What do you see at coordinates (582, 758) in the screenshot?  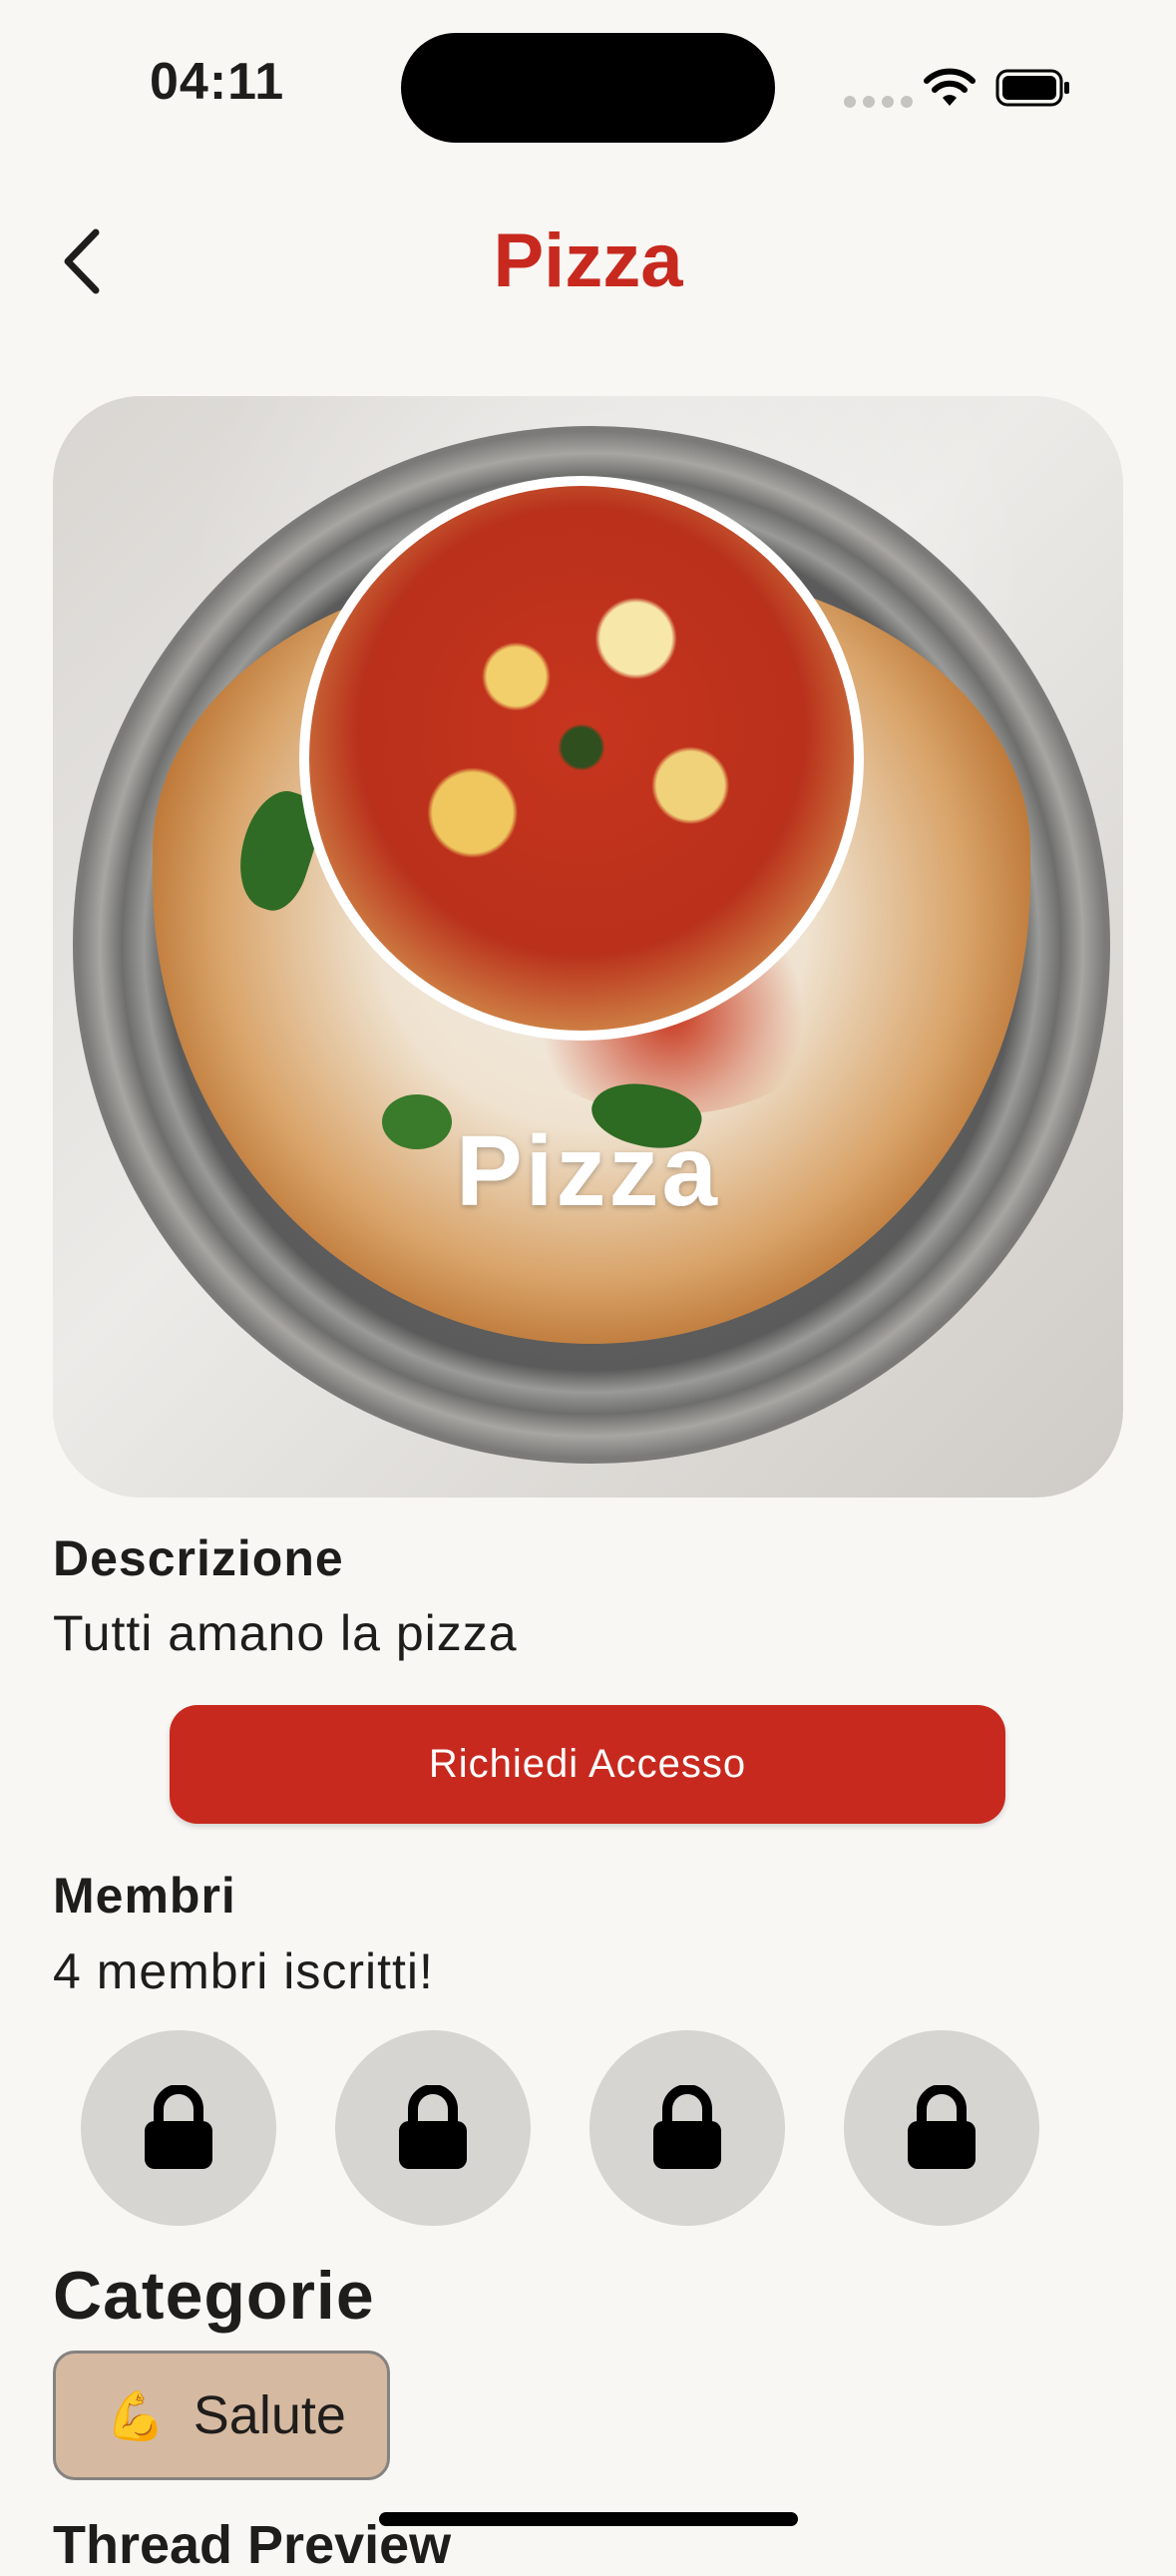 I see `community-avatar` at bounding box center [582, 758].